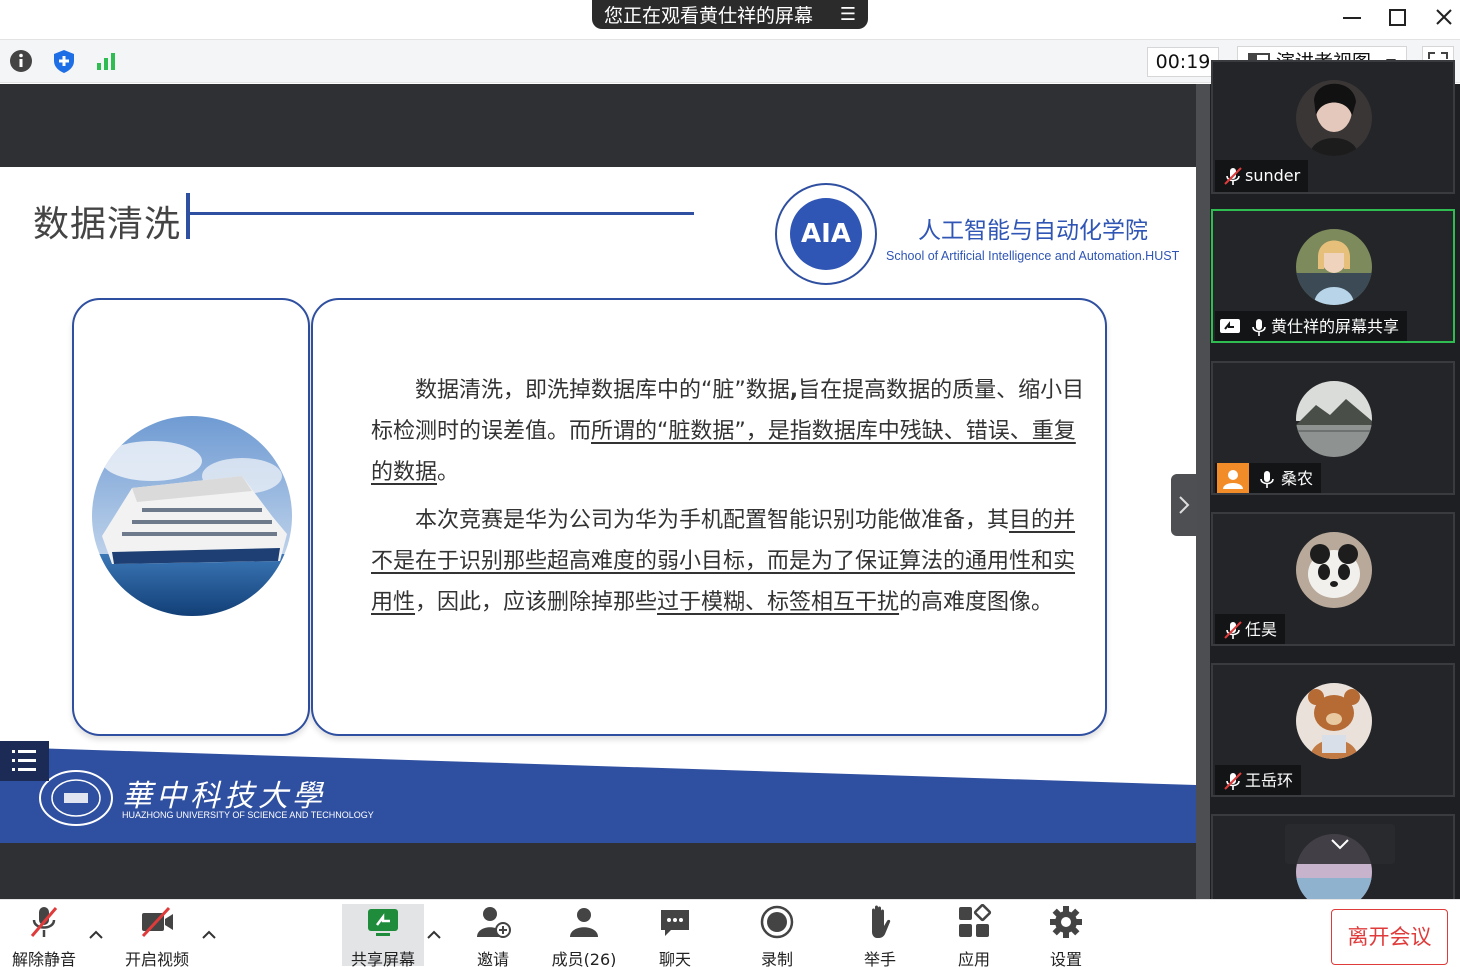  I want to click on participant-name-bar: 黄仕祥的屏幕共享, so click(1311, 326).